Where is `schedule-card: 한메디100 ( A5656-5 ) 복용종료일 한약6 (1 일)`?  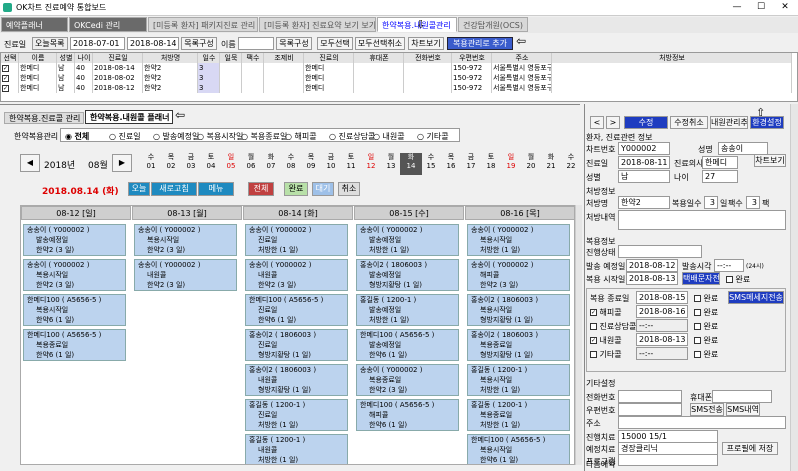 schedule-card: 한메디100 ( A5656-5 ) 복용종료일 한약6 (1 일) is located at coordinates (74, 345).